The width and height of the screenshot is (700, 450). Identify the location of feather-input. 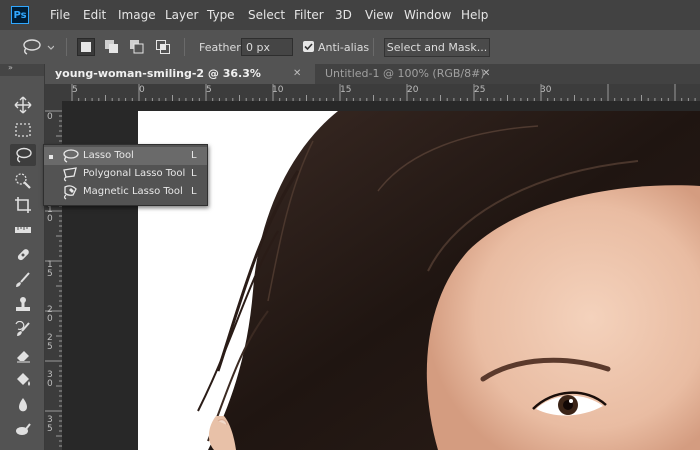
(267, 47).